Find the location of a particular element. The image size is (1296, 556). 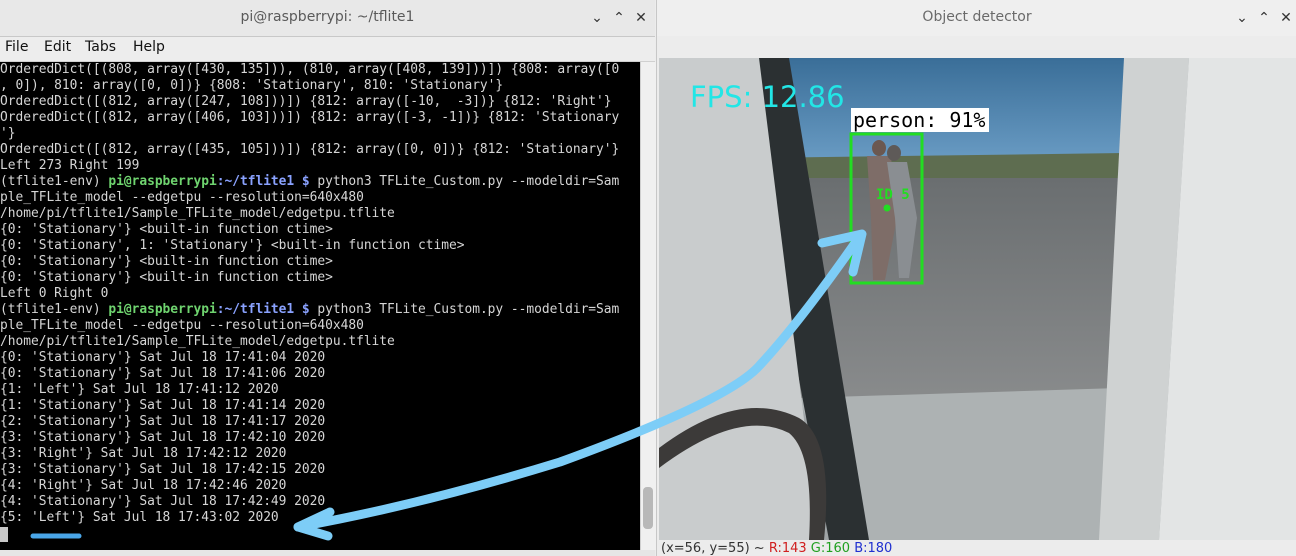

status-bar: (x=56, y=55) ~ R:143 G:160 B:180 is located at coordinates (776, 548).